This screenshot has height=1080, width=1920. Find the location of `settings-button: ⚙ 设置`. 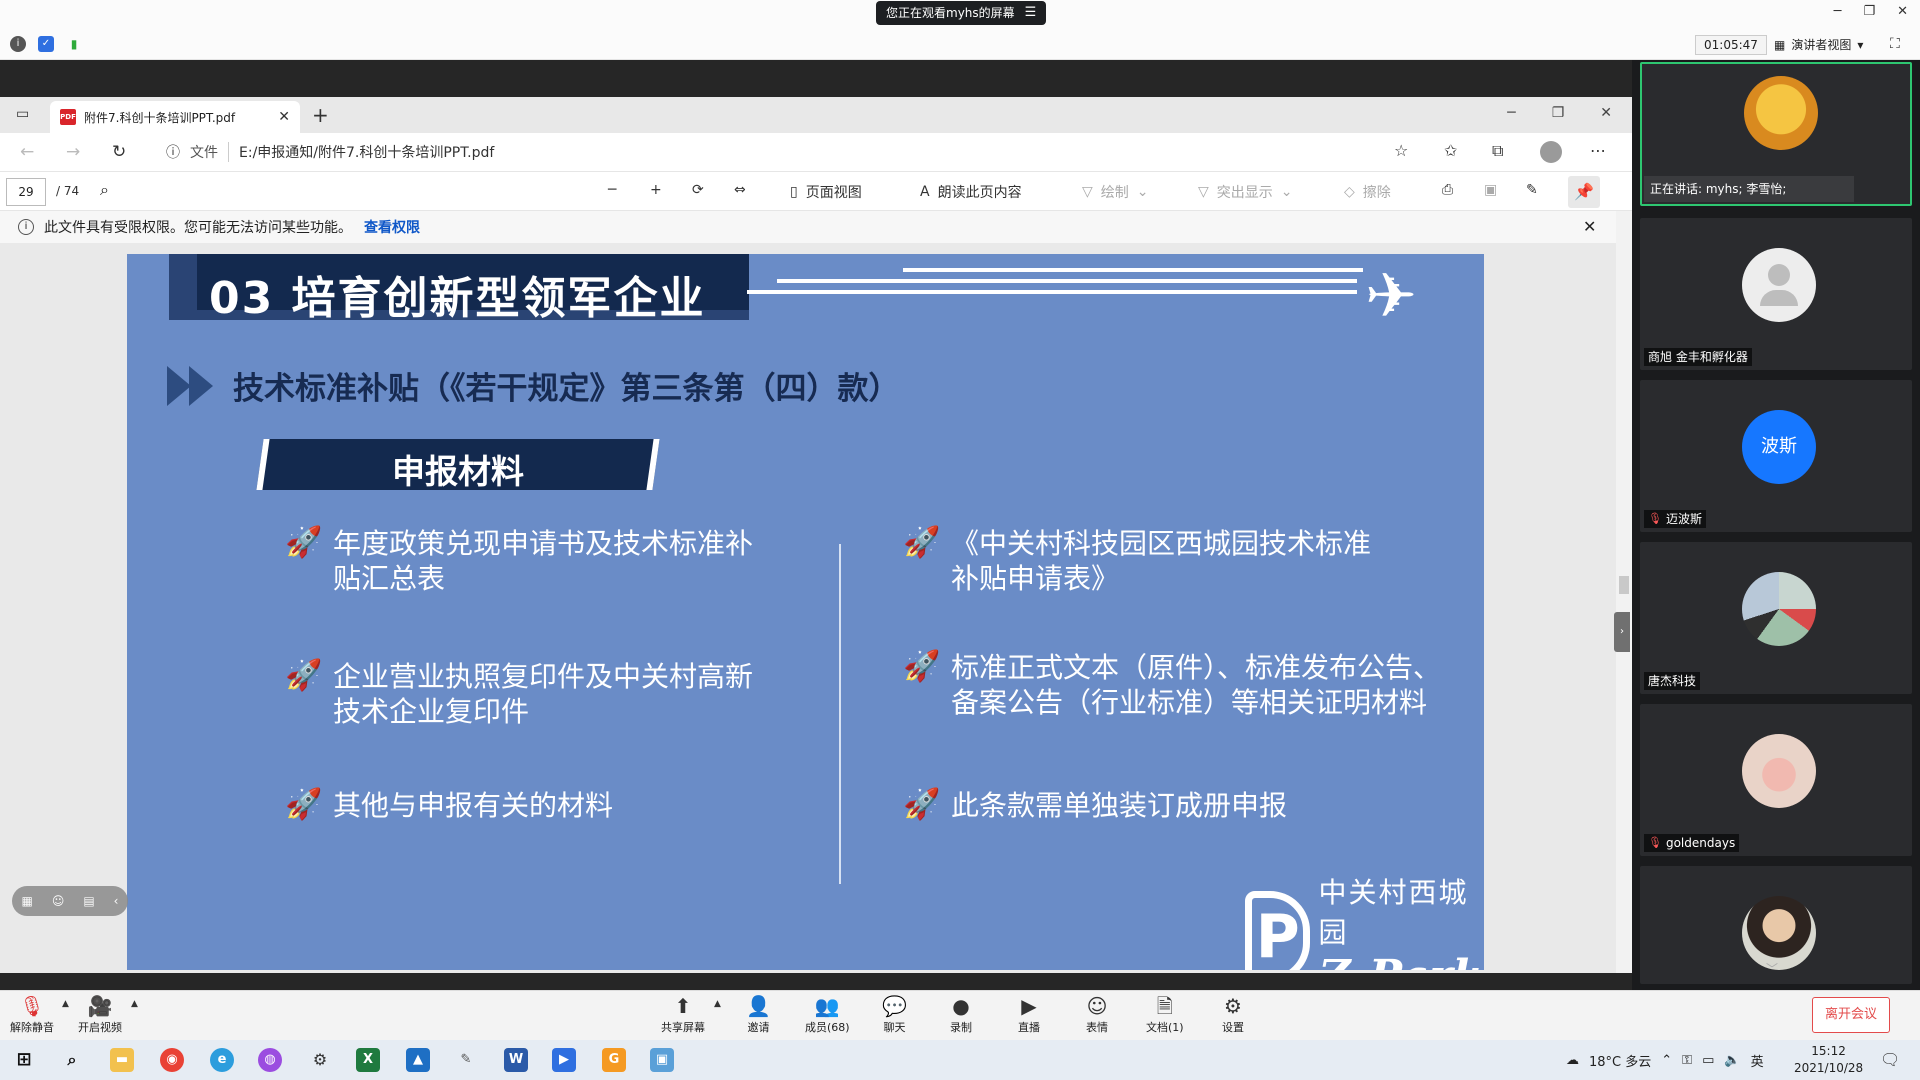

settings-button: ⚙ 设置 is located at coordinates (1233, 1015).